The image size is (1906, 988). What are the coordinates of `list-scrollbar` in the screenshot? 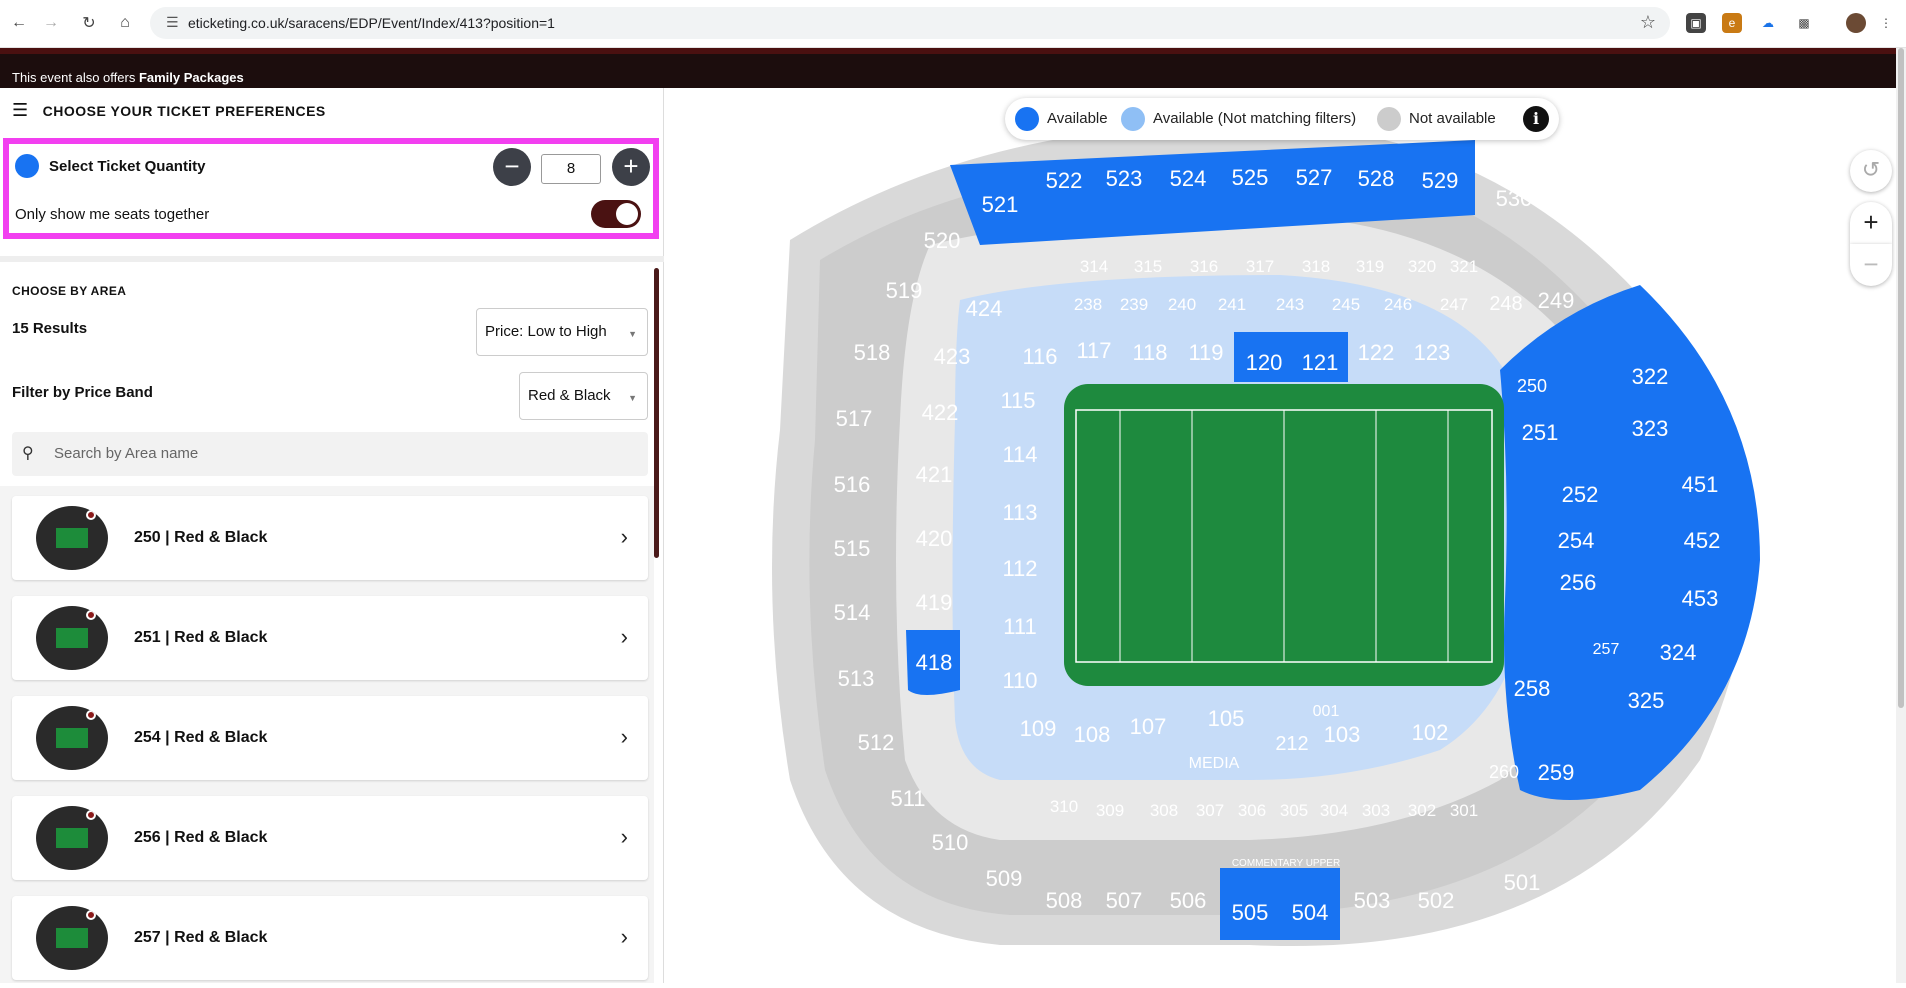 It's located at (656, 413).